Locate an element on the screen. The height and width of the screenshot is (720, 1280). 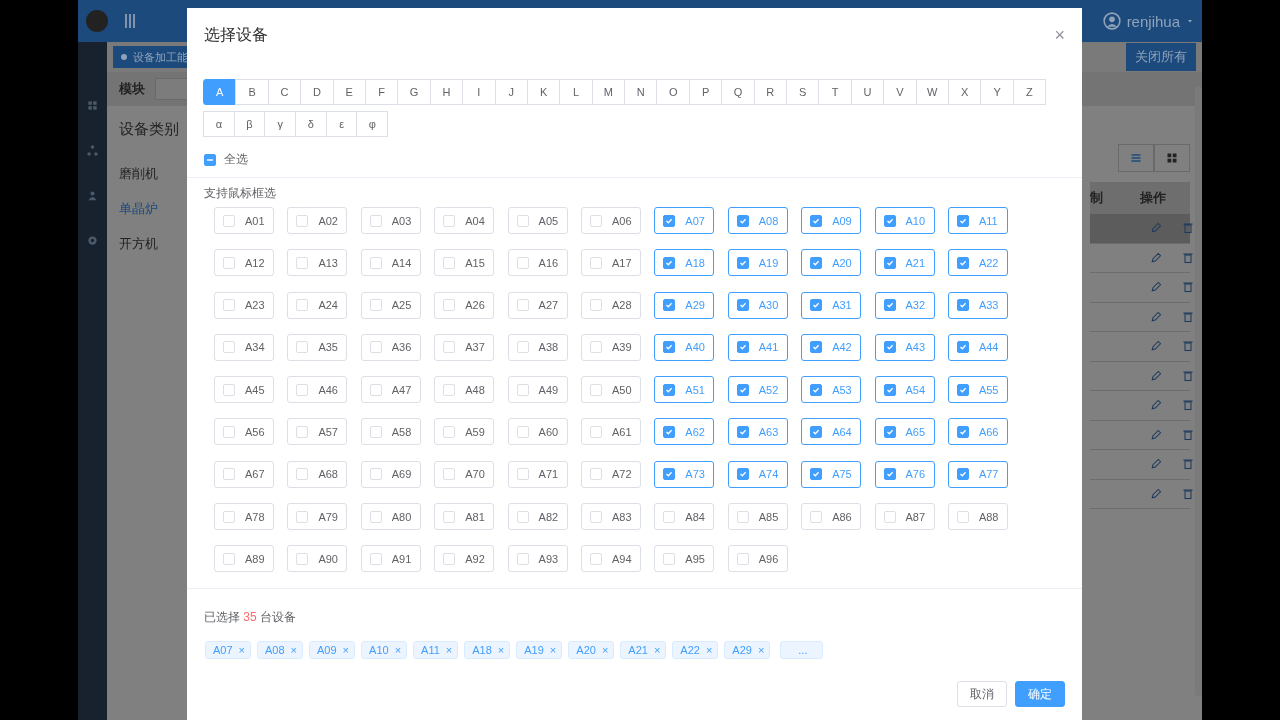
device-option: A39 is located at coordinates (610, 347).